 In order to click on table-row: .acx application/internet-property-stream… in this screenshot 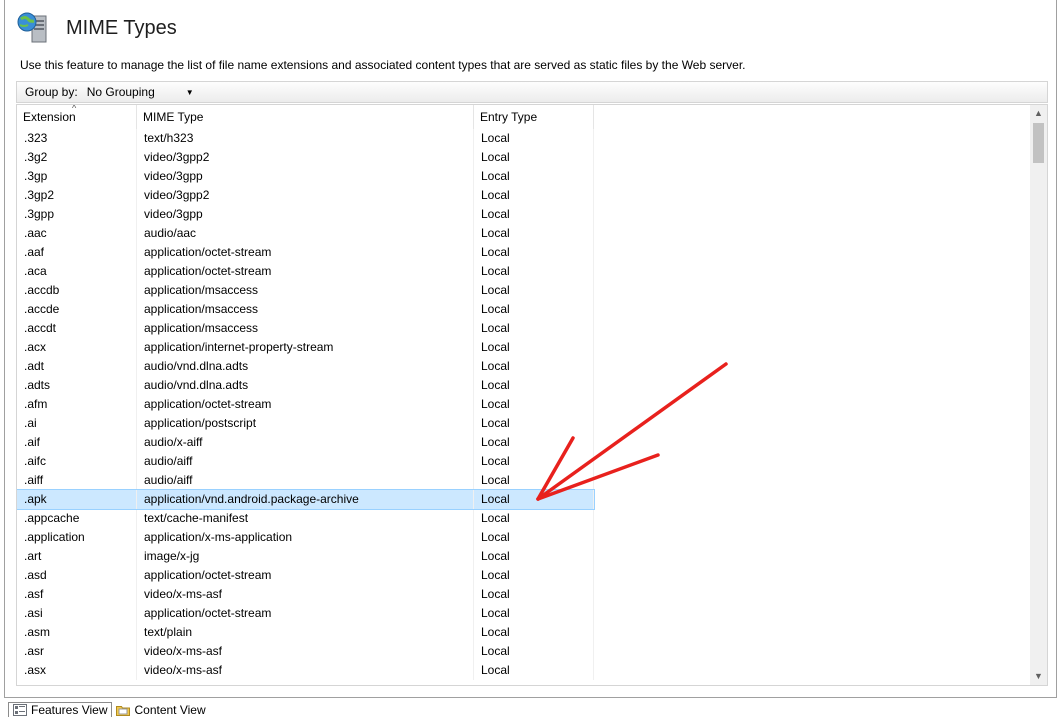, I will do `click(524, 347)`.